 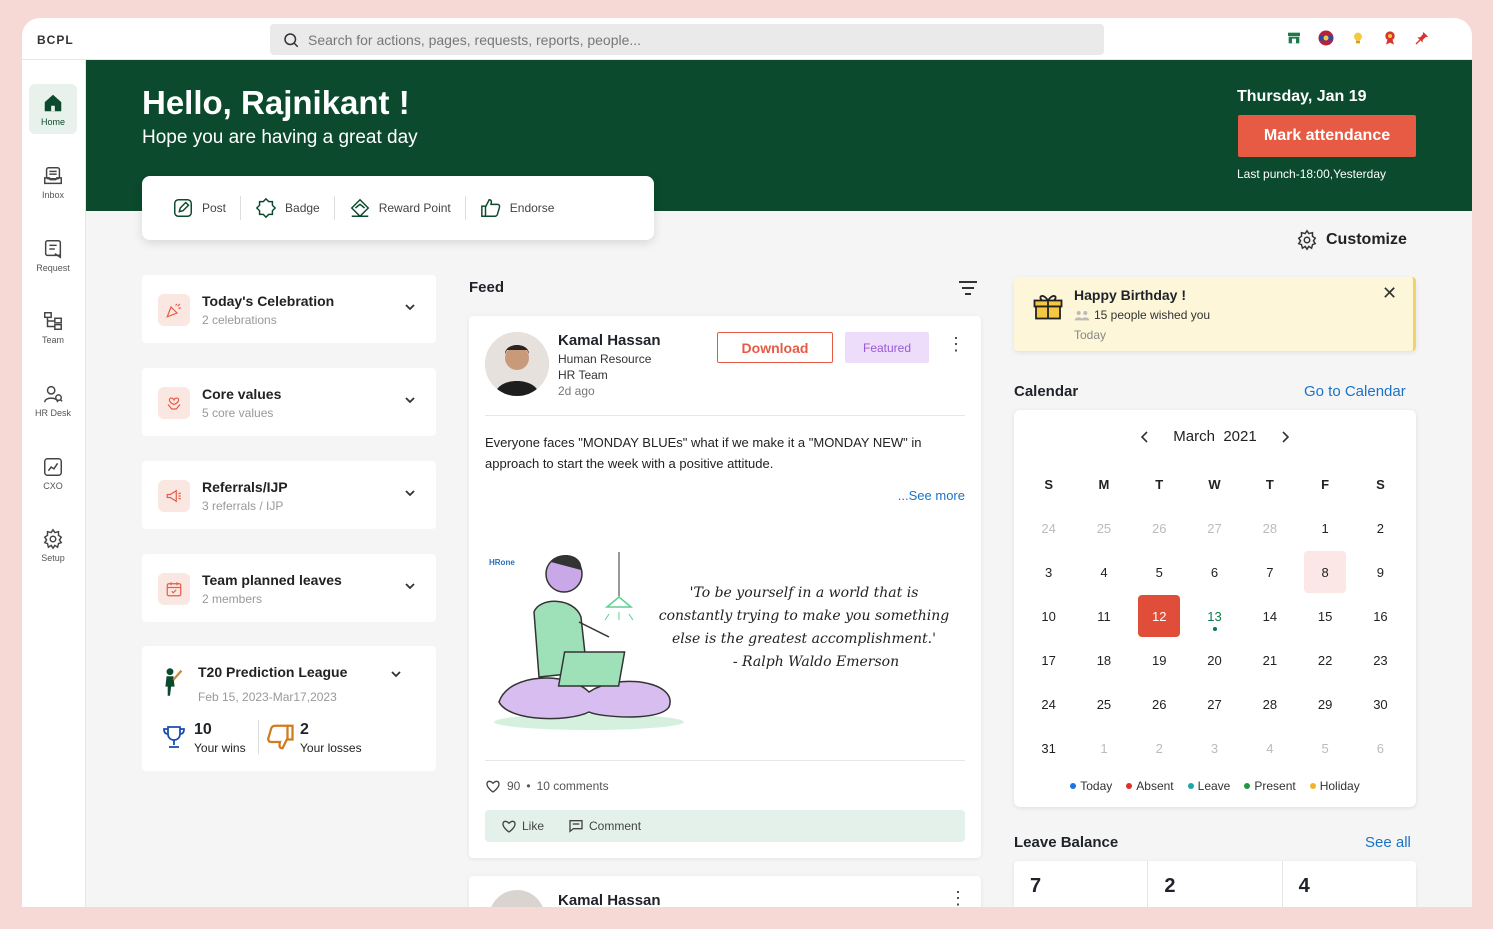 What do you see at coordinates (289, 495) in the screenshot?
I see `referrals-card: Referrals/IJP 3 referrals / IJP` at bounding box center [289, 495].